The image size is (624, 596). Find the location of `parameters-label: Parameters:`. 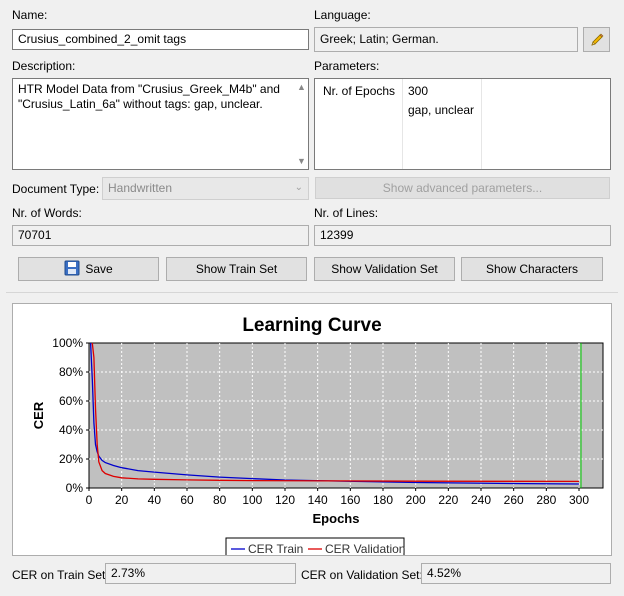

parameters-label: Parameters: is located at coordinates (347, 66).